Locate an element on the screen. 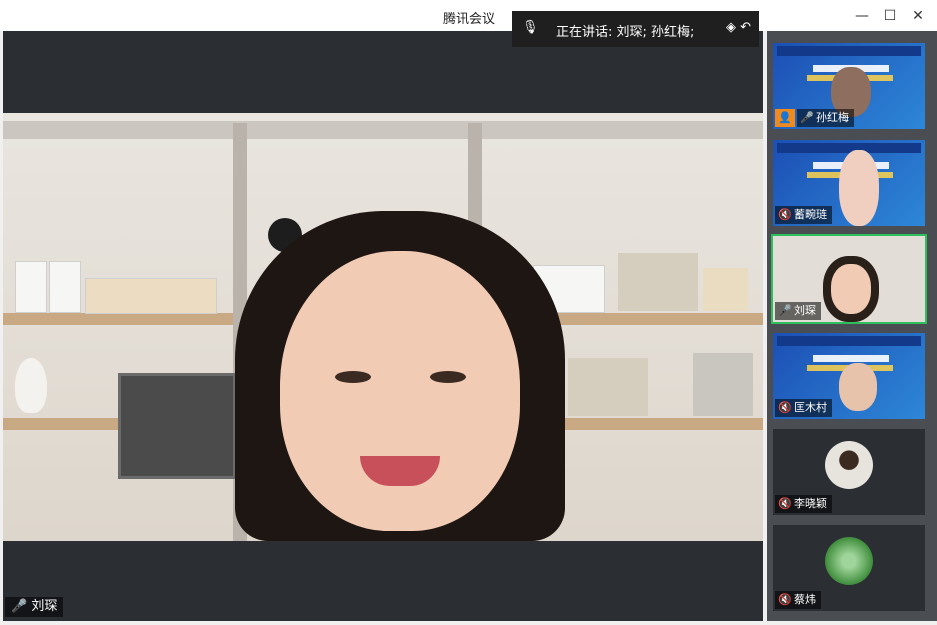 This screenshot has width=937, height=625. title-bar: 腾讯会议 — ☐ ✕ is located at coordinates (468, 15).